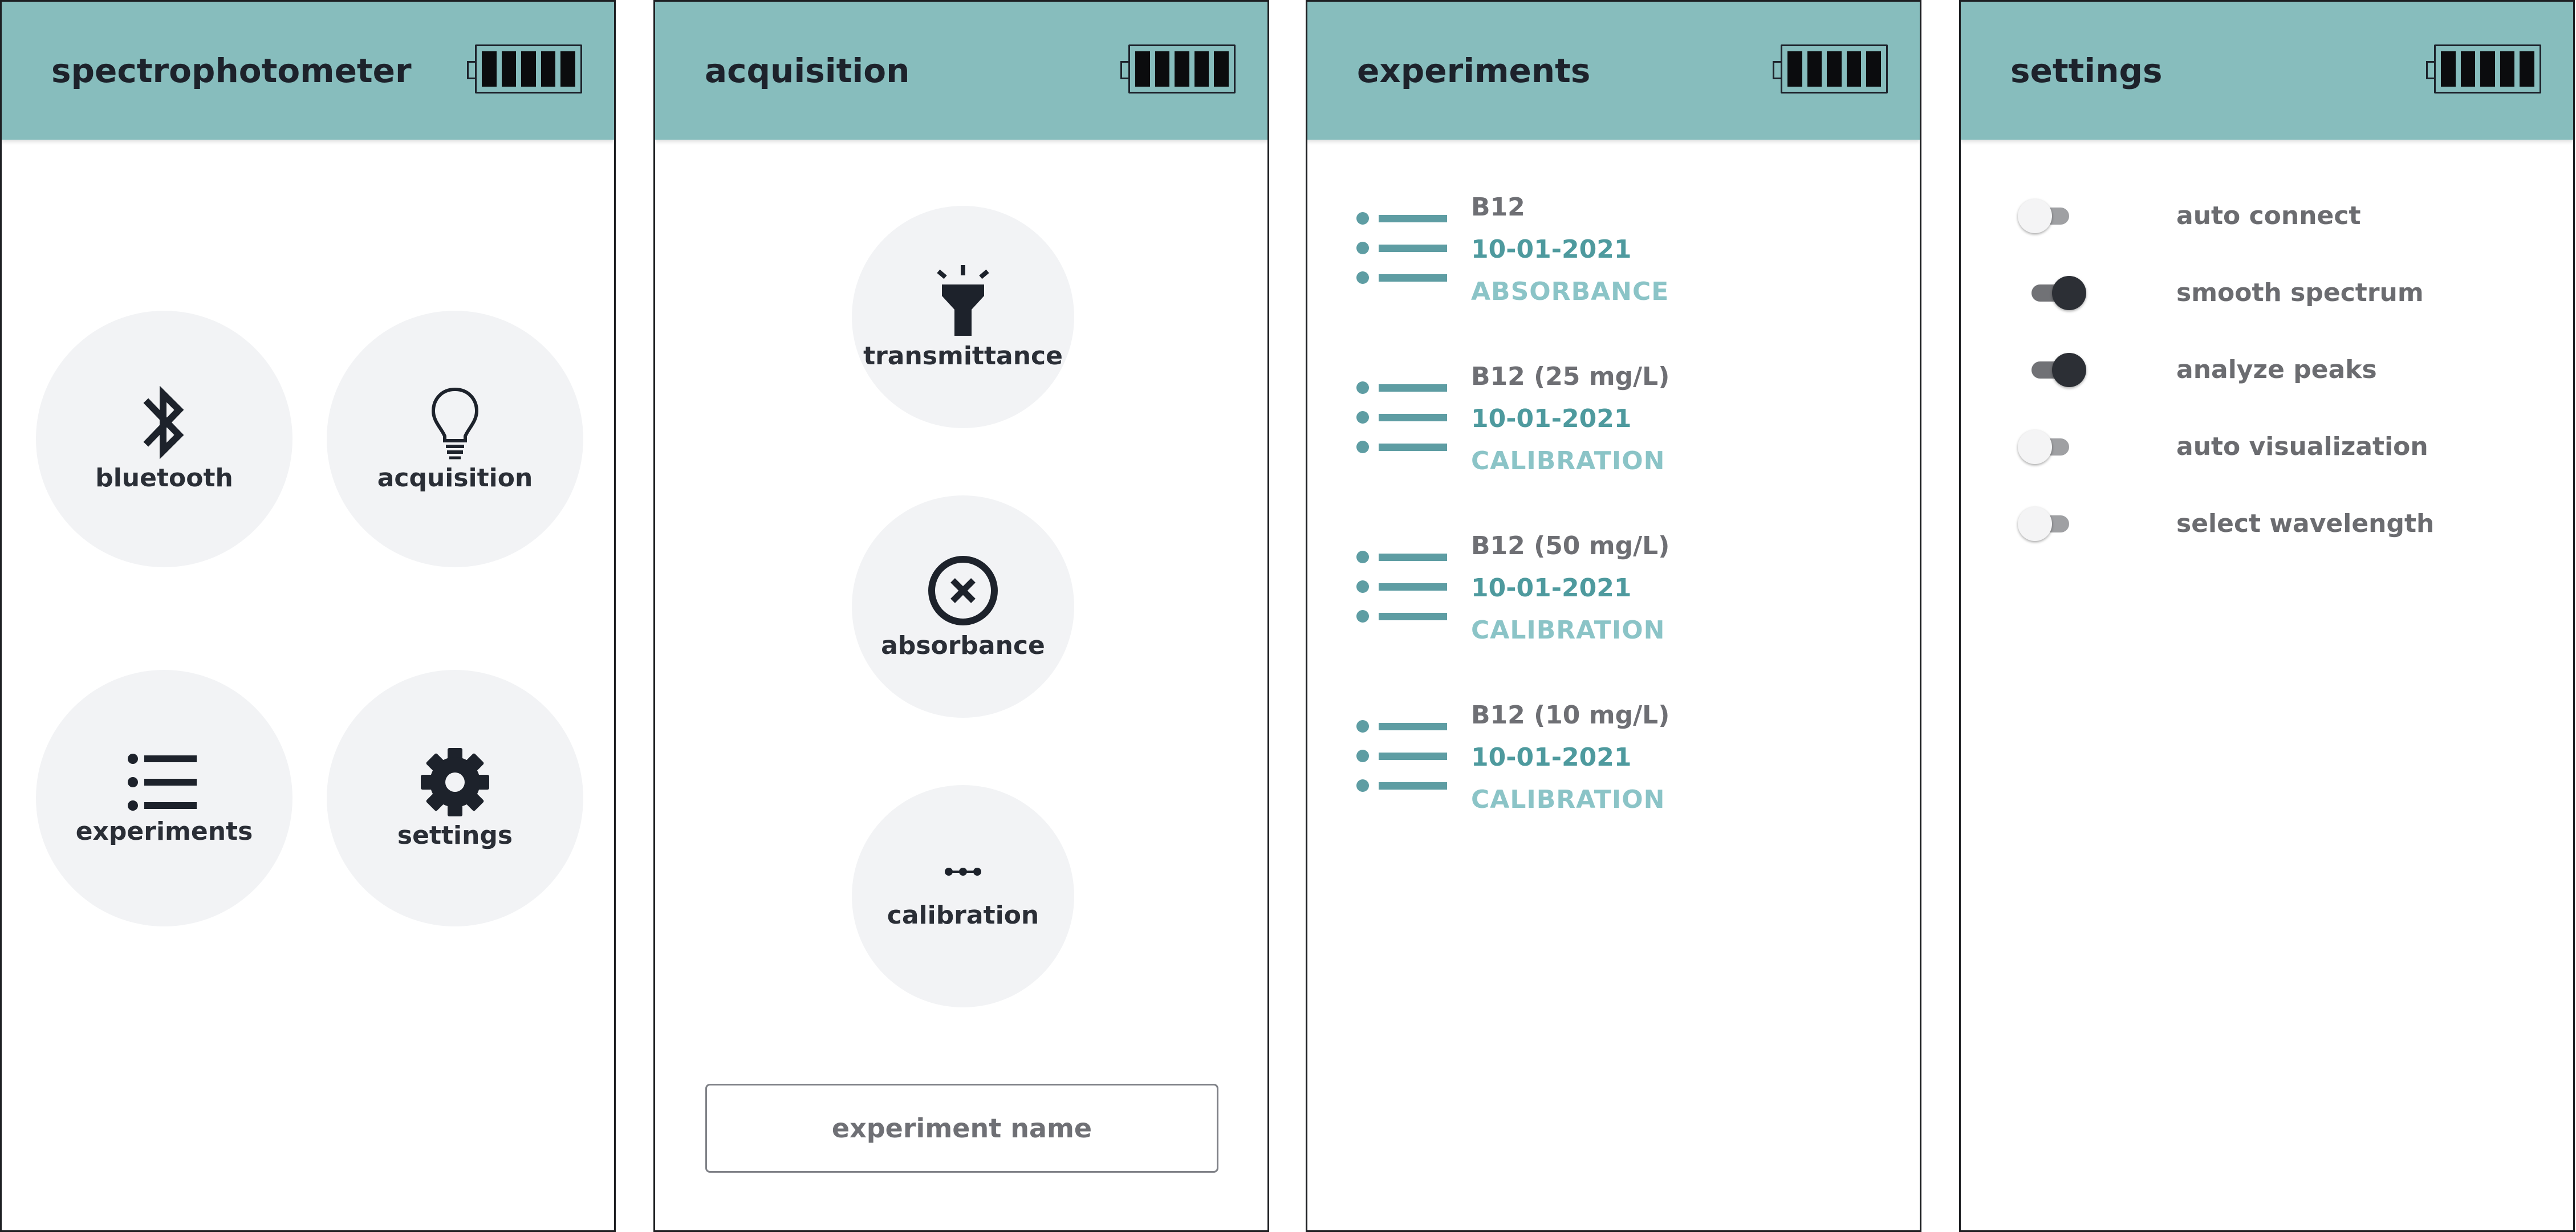  I want to click on app-header: acquisition, so click(961, 71).